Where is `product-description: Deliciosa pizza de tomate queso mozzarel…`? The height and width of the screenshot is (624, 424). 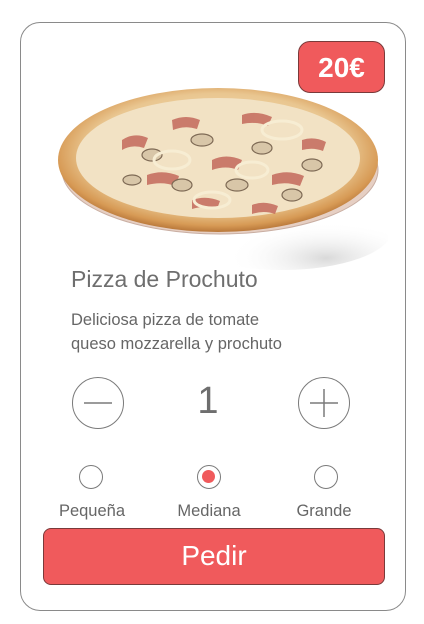 product-description: Deliciosa pizza de tomate queso mozzarel… is located at coordinates (221, 332).